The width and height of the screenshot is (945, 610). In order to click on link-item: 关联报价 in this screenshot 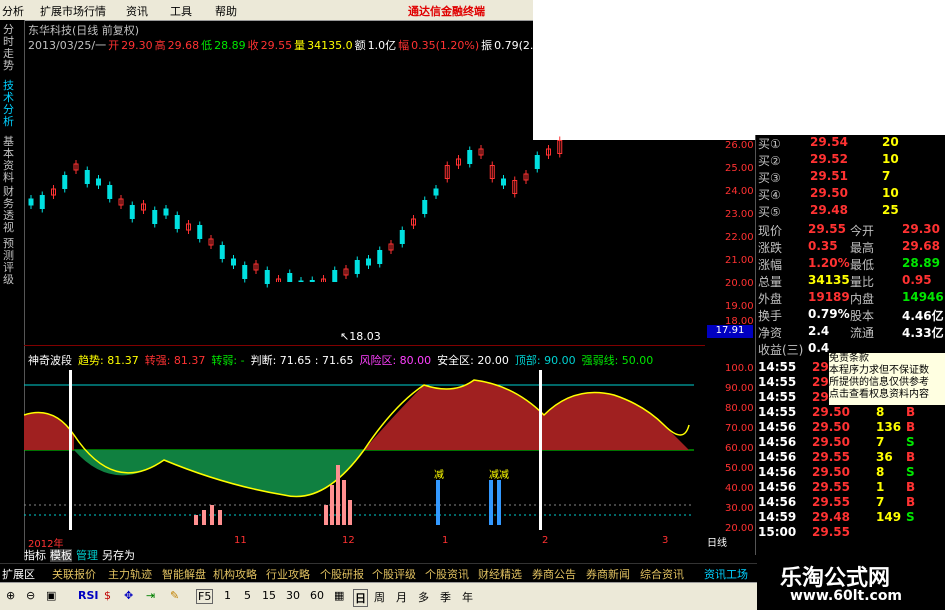, I will do `click(74, 574)`.